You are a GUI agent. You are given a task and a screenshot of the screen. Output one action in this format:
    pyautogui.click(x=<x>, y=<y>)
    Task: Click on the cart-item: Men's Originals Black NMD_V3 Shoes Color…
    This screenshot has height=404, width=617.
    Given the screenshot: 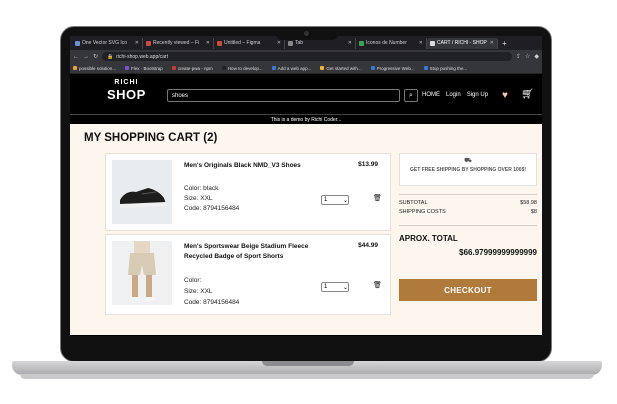 What is the action you would take?
    pyautogui.click(x=248, y=192)
    